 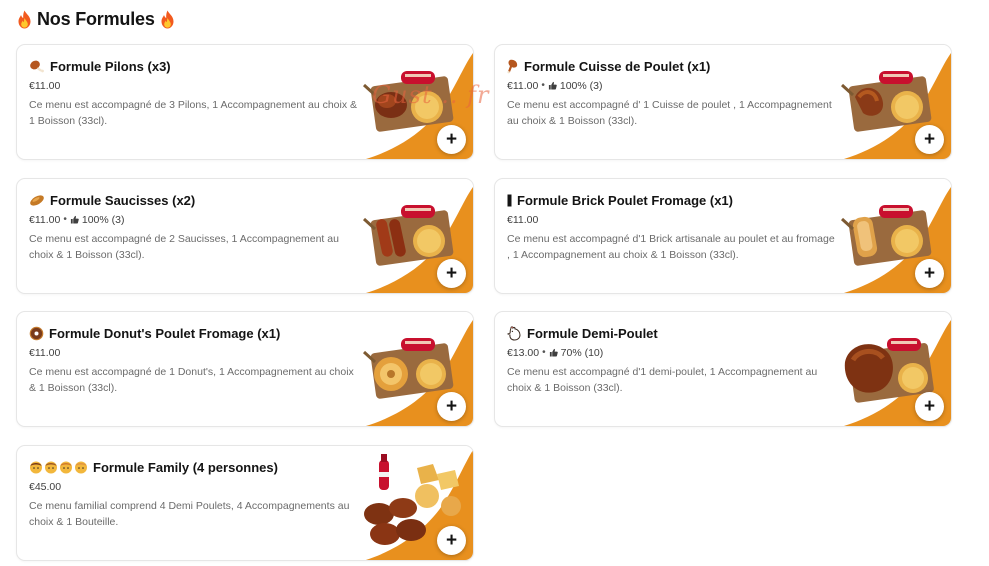 I want to click on sausage-icon, so click(x=37, y=200).